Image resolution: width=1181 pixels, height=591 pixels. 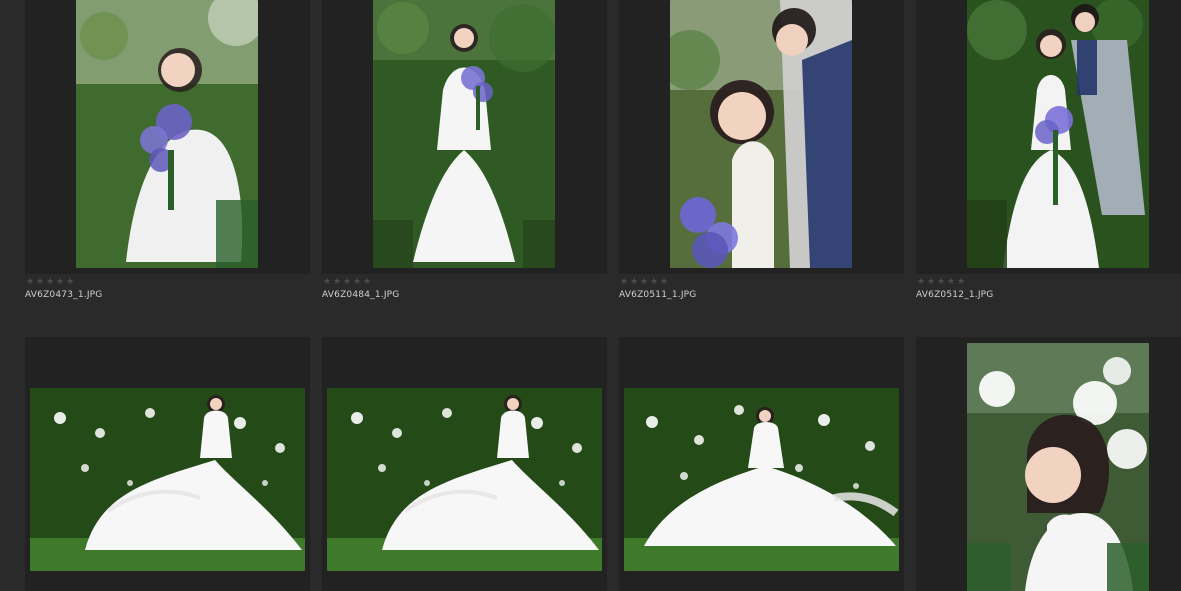 I want to click on photo-bride-with-flowers, so click(x=167, y=134).